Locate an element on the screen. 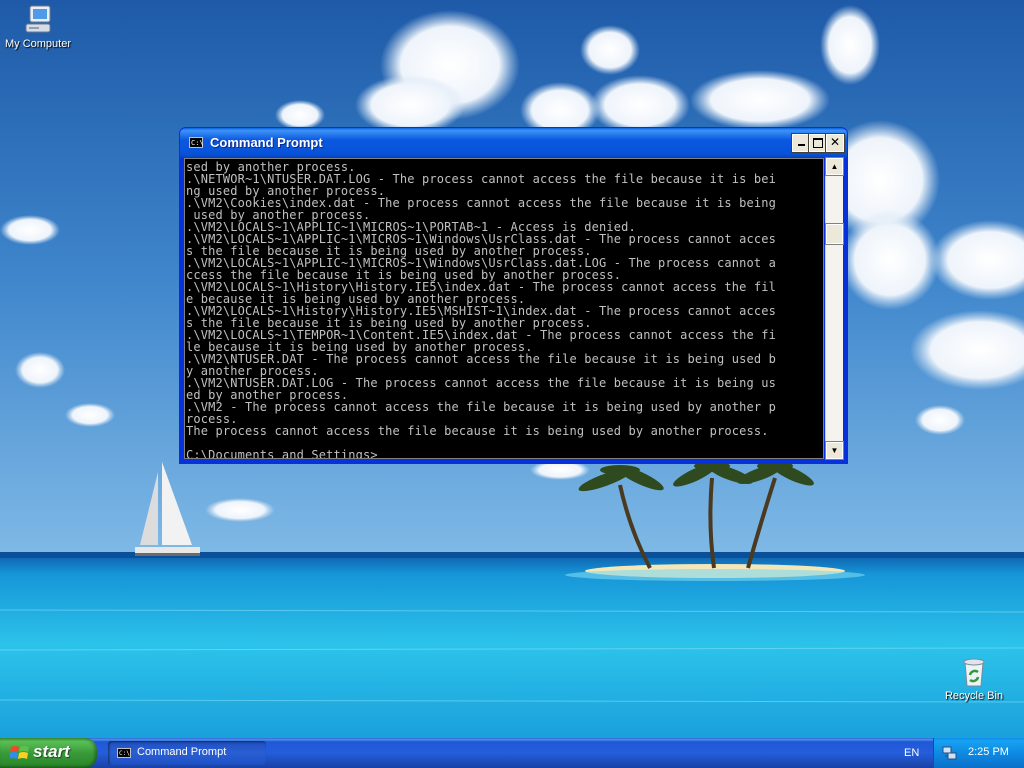 The width and height of the screenshot is (1024, 768). desktop-icon-my-computer: My Computer is located at coordinates (39, 27).